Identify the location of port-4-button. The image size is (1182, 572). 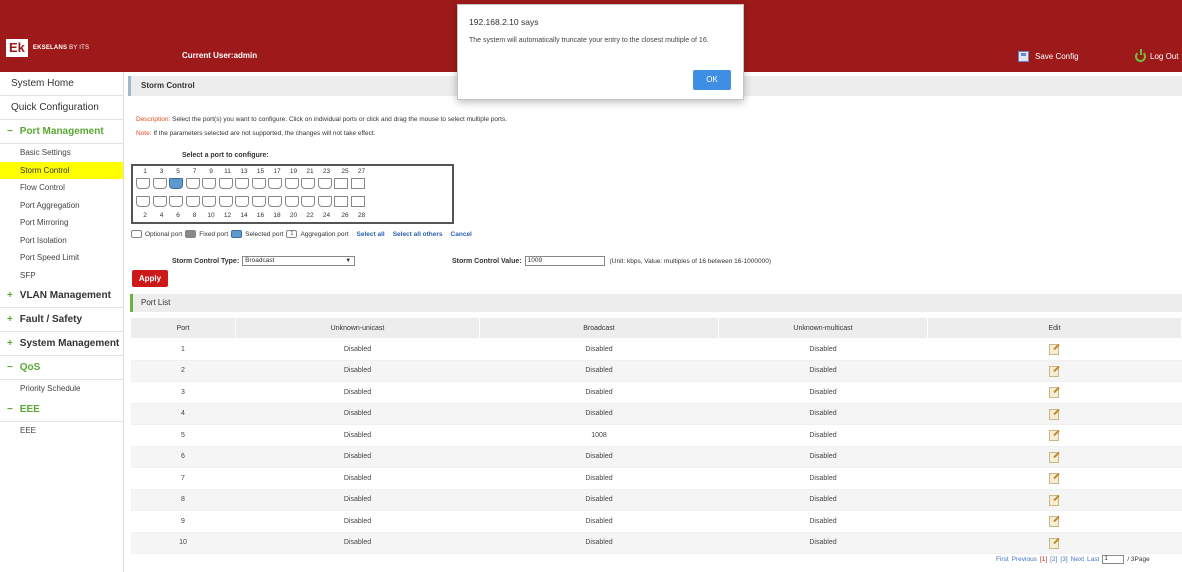
(159, 201).